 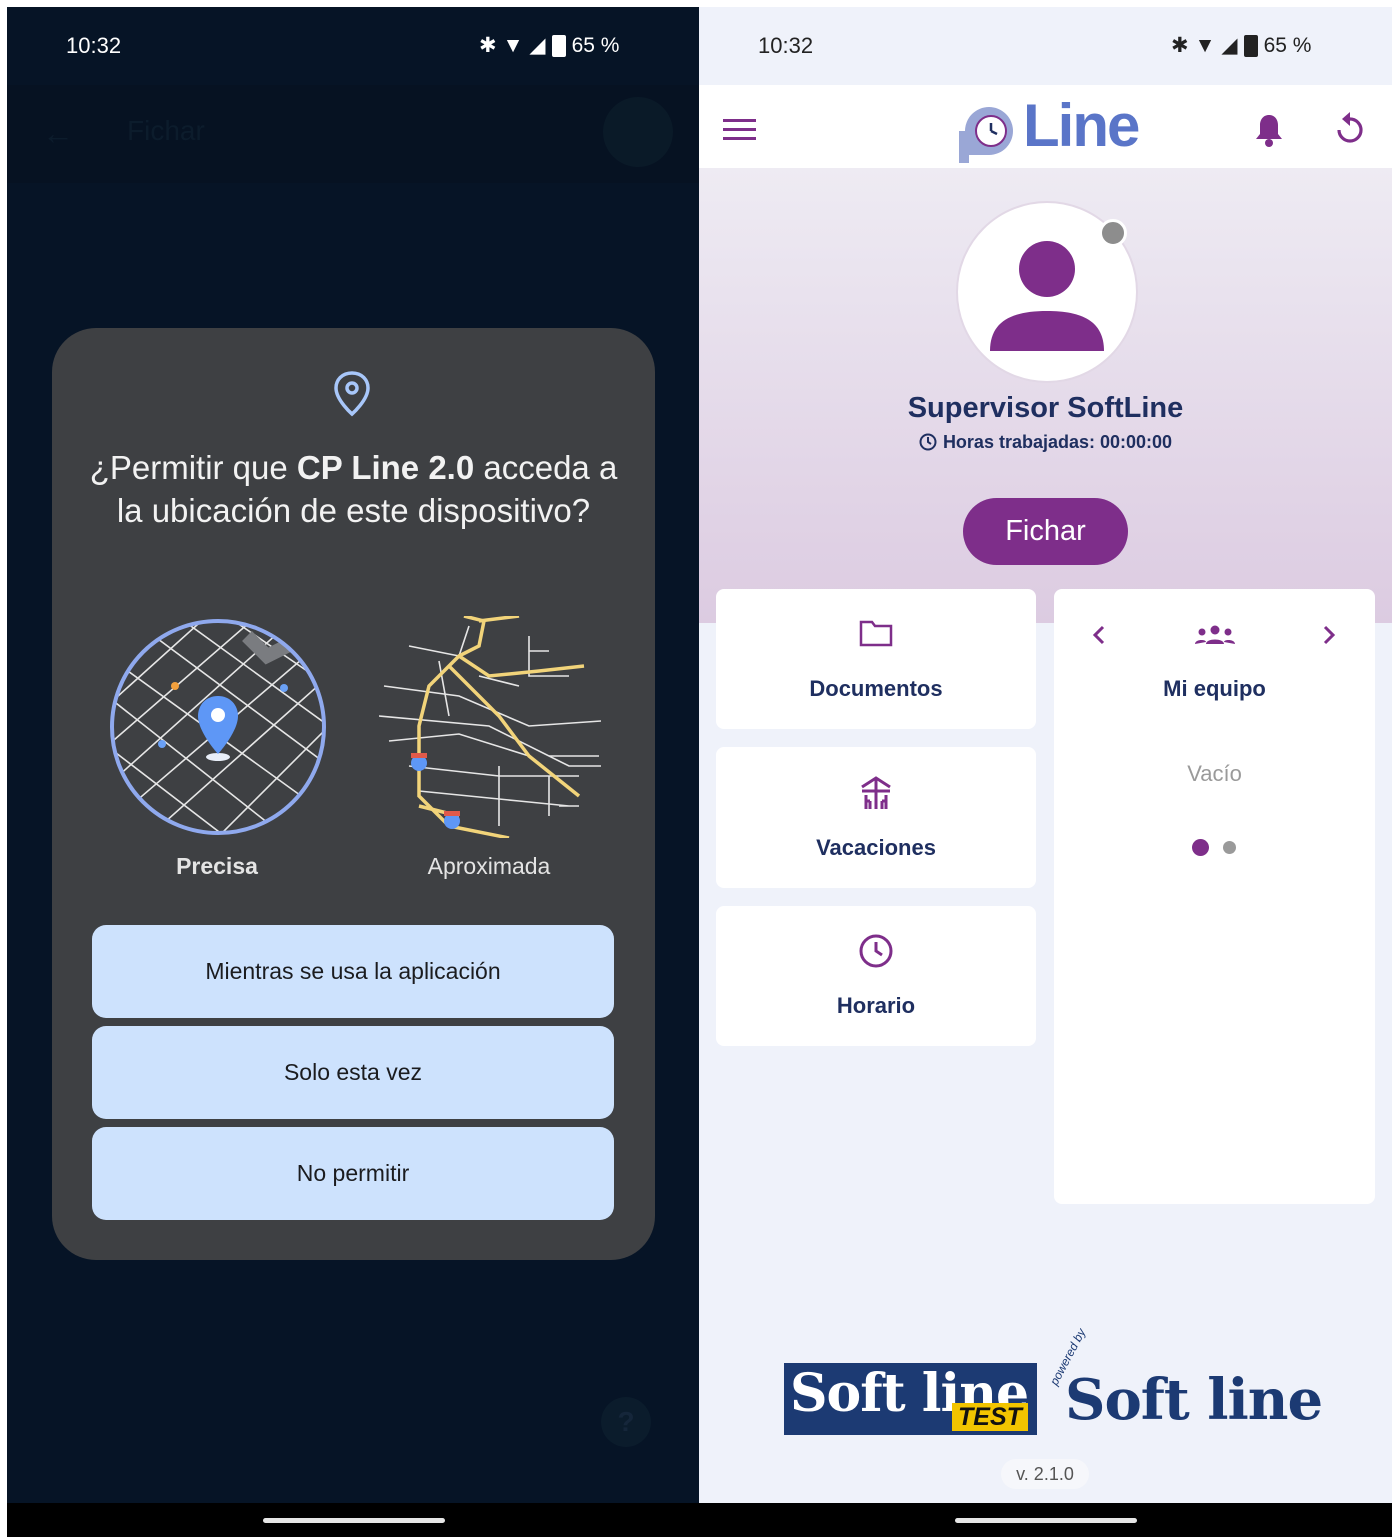 I want to click on cp-line-logo: Line, so click(x=1050, y=128).